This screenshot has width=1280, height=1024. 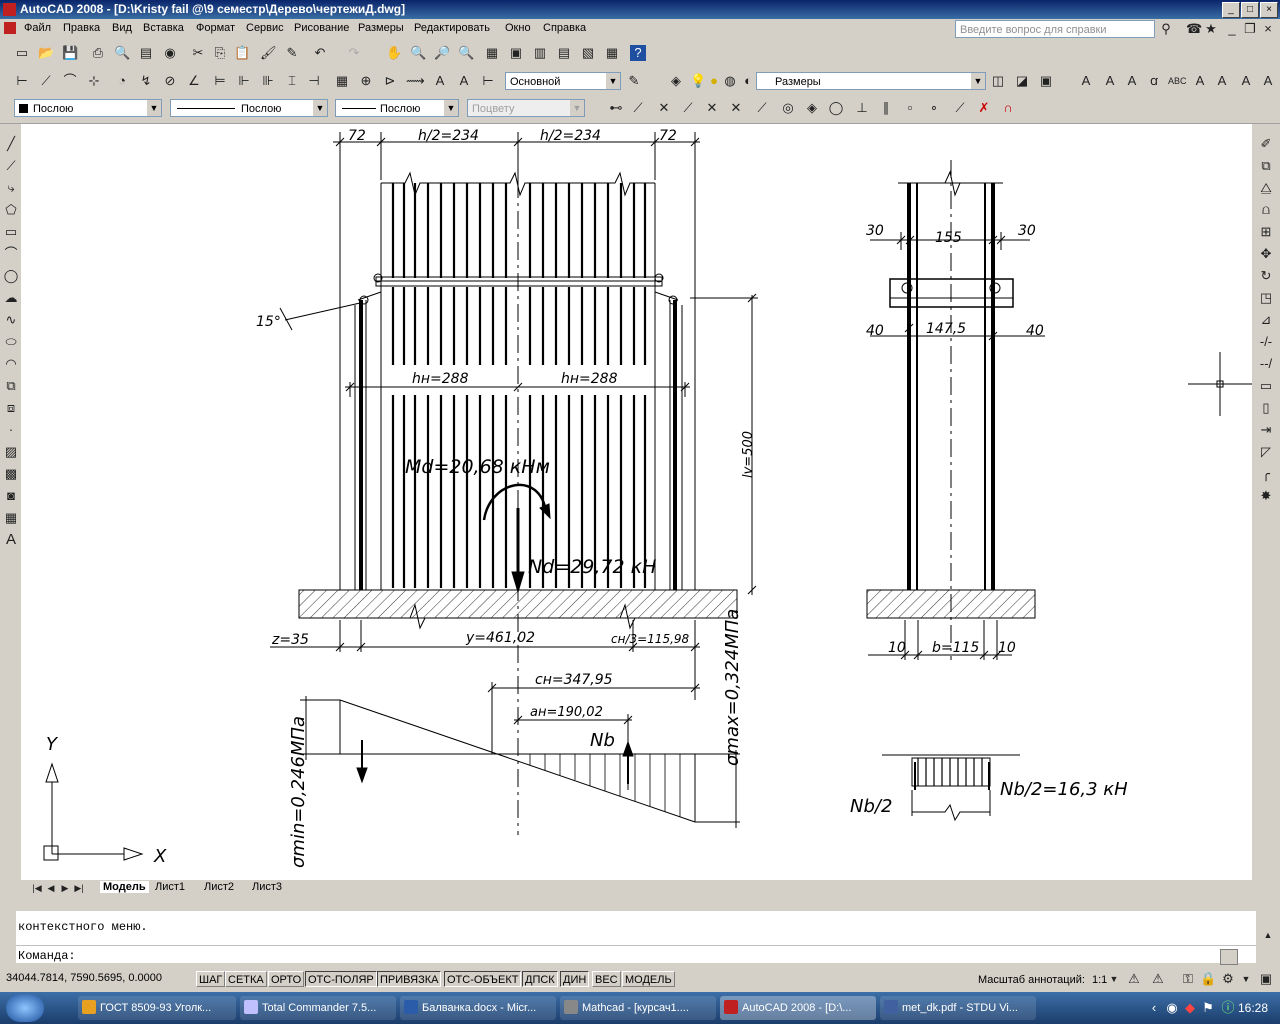 I want to click on open-file-icon: 📂, so click(x=46, y=53).